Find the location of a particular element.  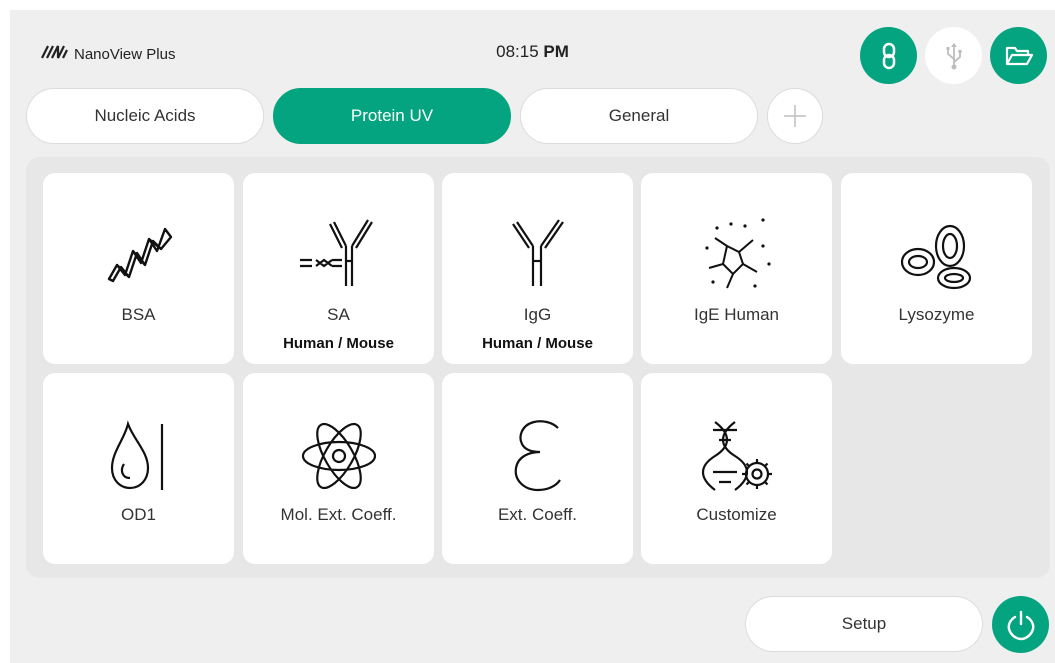

sa-antibody-icon is located at coordinates (339, 256).